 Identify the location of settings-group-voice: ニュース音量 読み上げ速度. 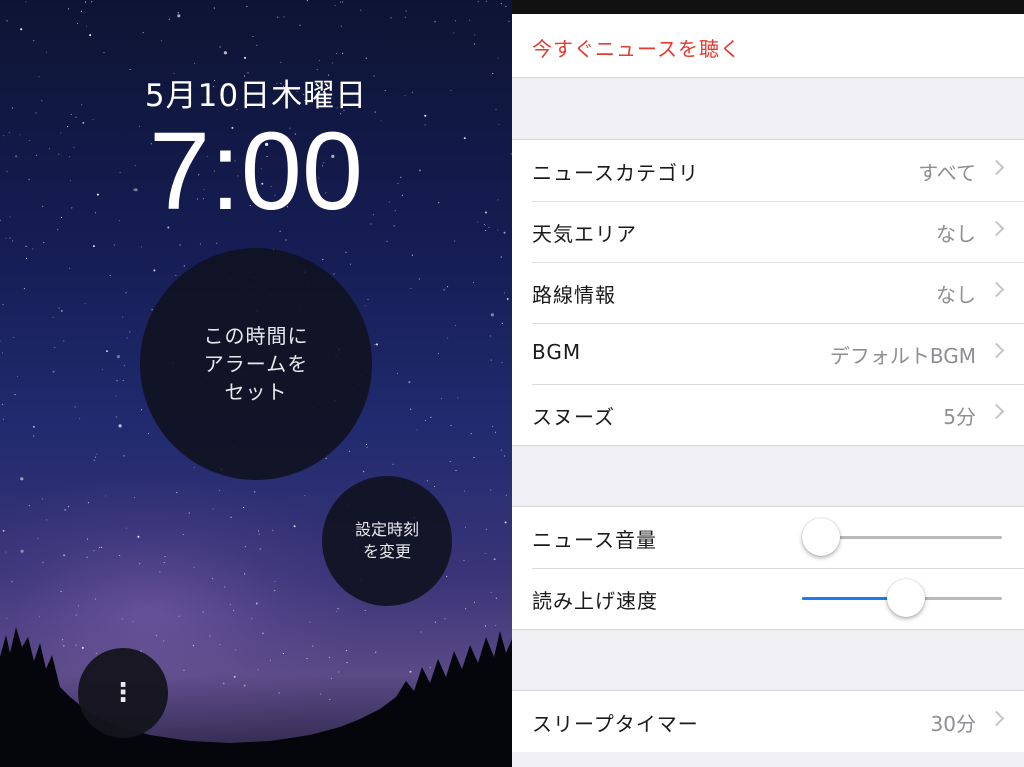
(768, 568).